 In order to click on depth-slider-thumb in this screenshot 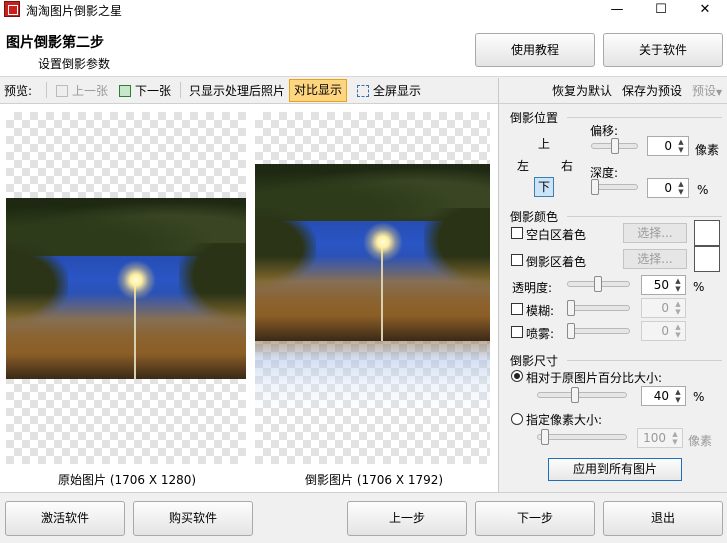, I will do `click(595, 187)`.